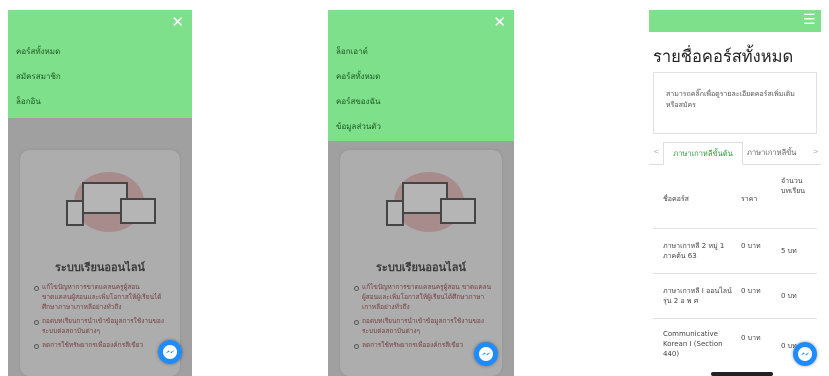 This screenshot has width=829, height=376. What do you see at coordinates (38, 83) in the screenshot?
I see `menu-item-register: สมัครสมาชิก` at bounding box center [38, 83].